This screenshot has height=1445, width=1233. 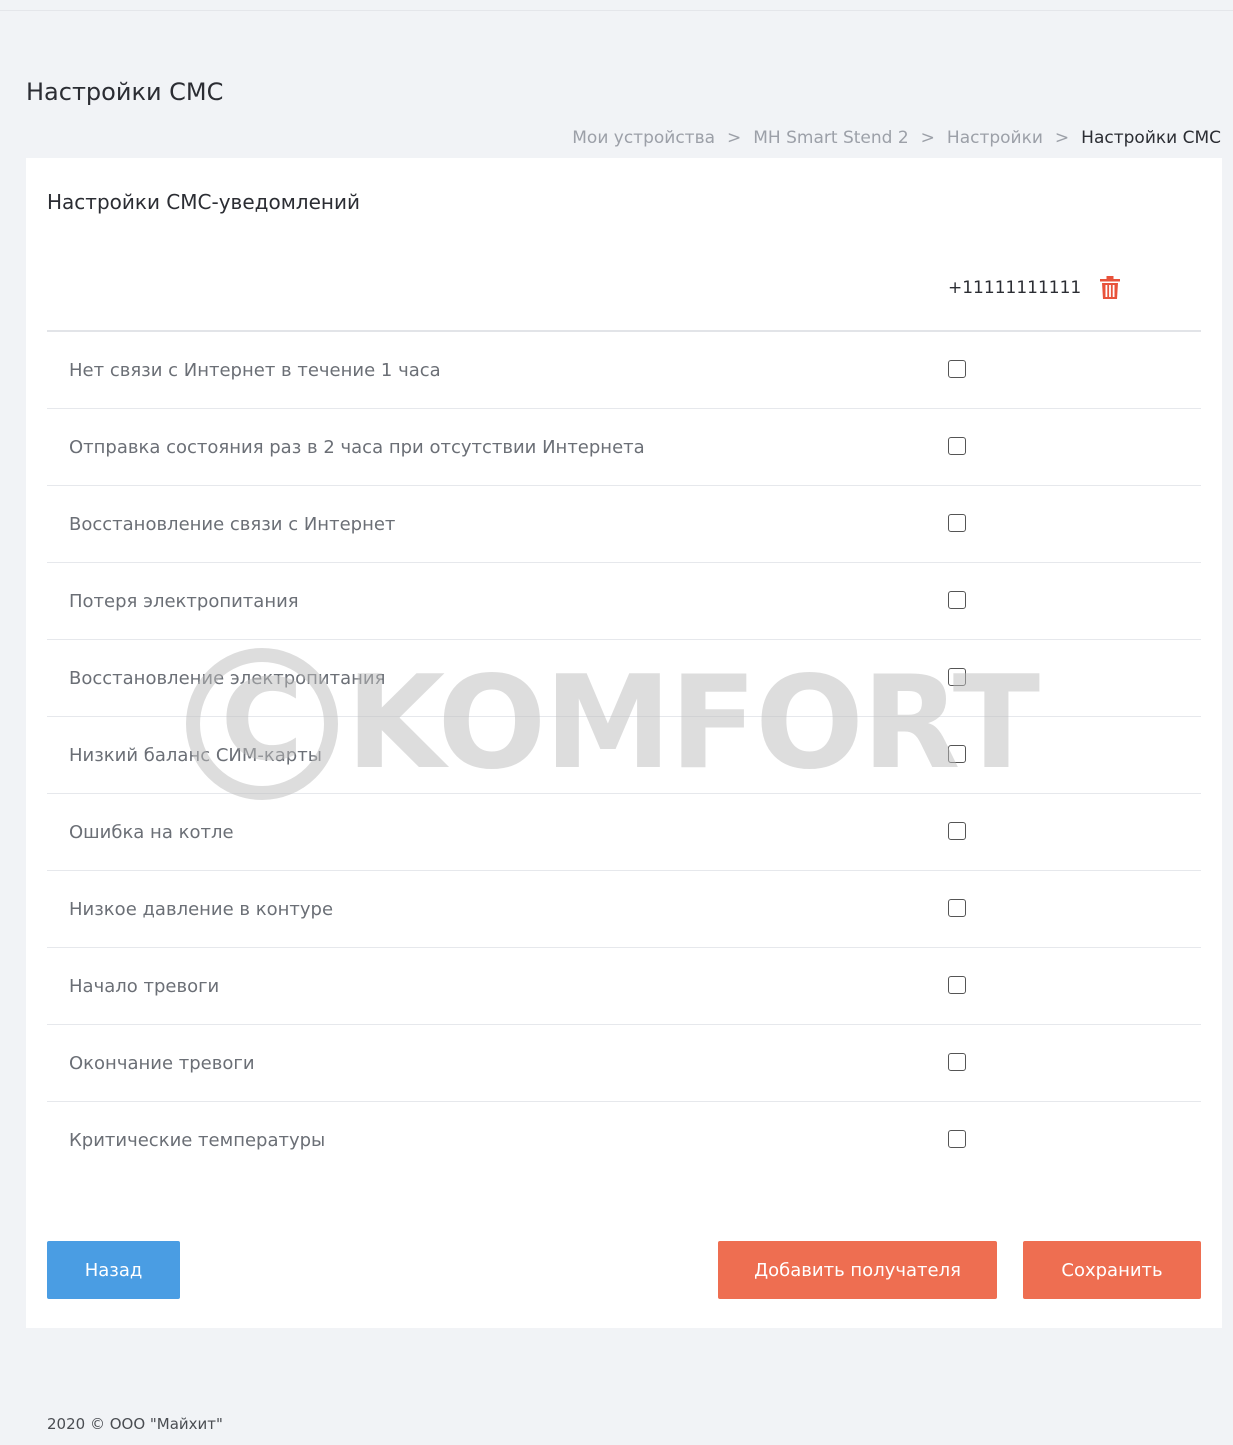 What do you see at coordinates (624, 1140) in the screenshot?
I see `table-row: Критические температуры` at bounding box center [624, 1140].